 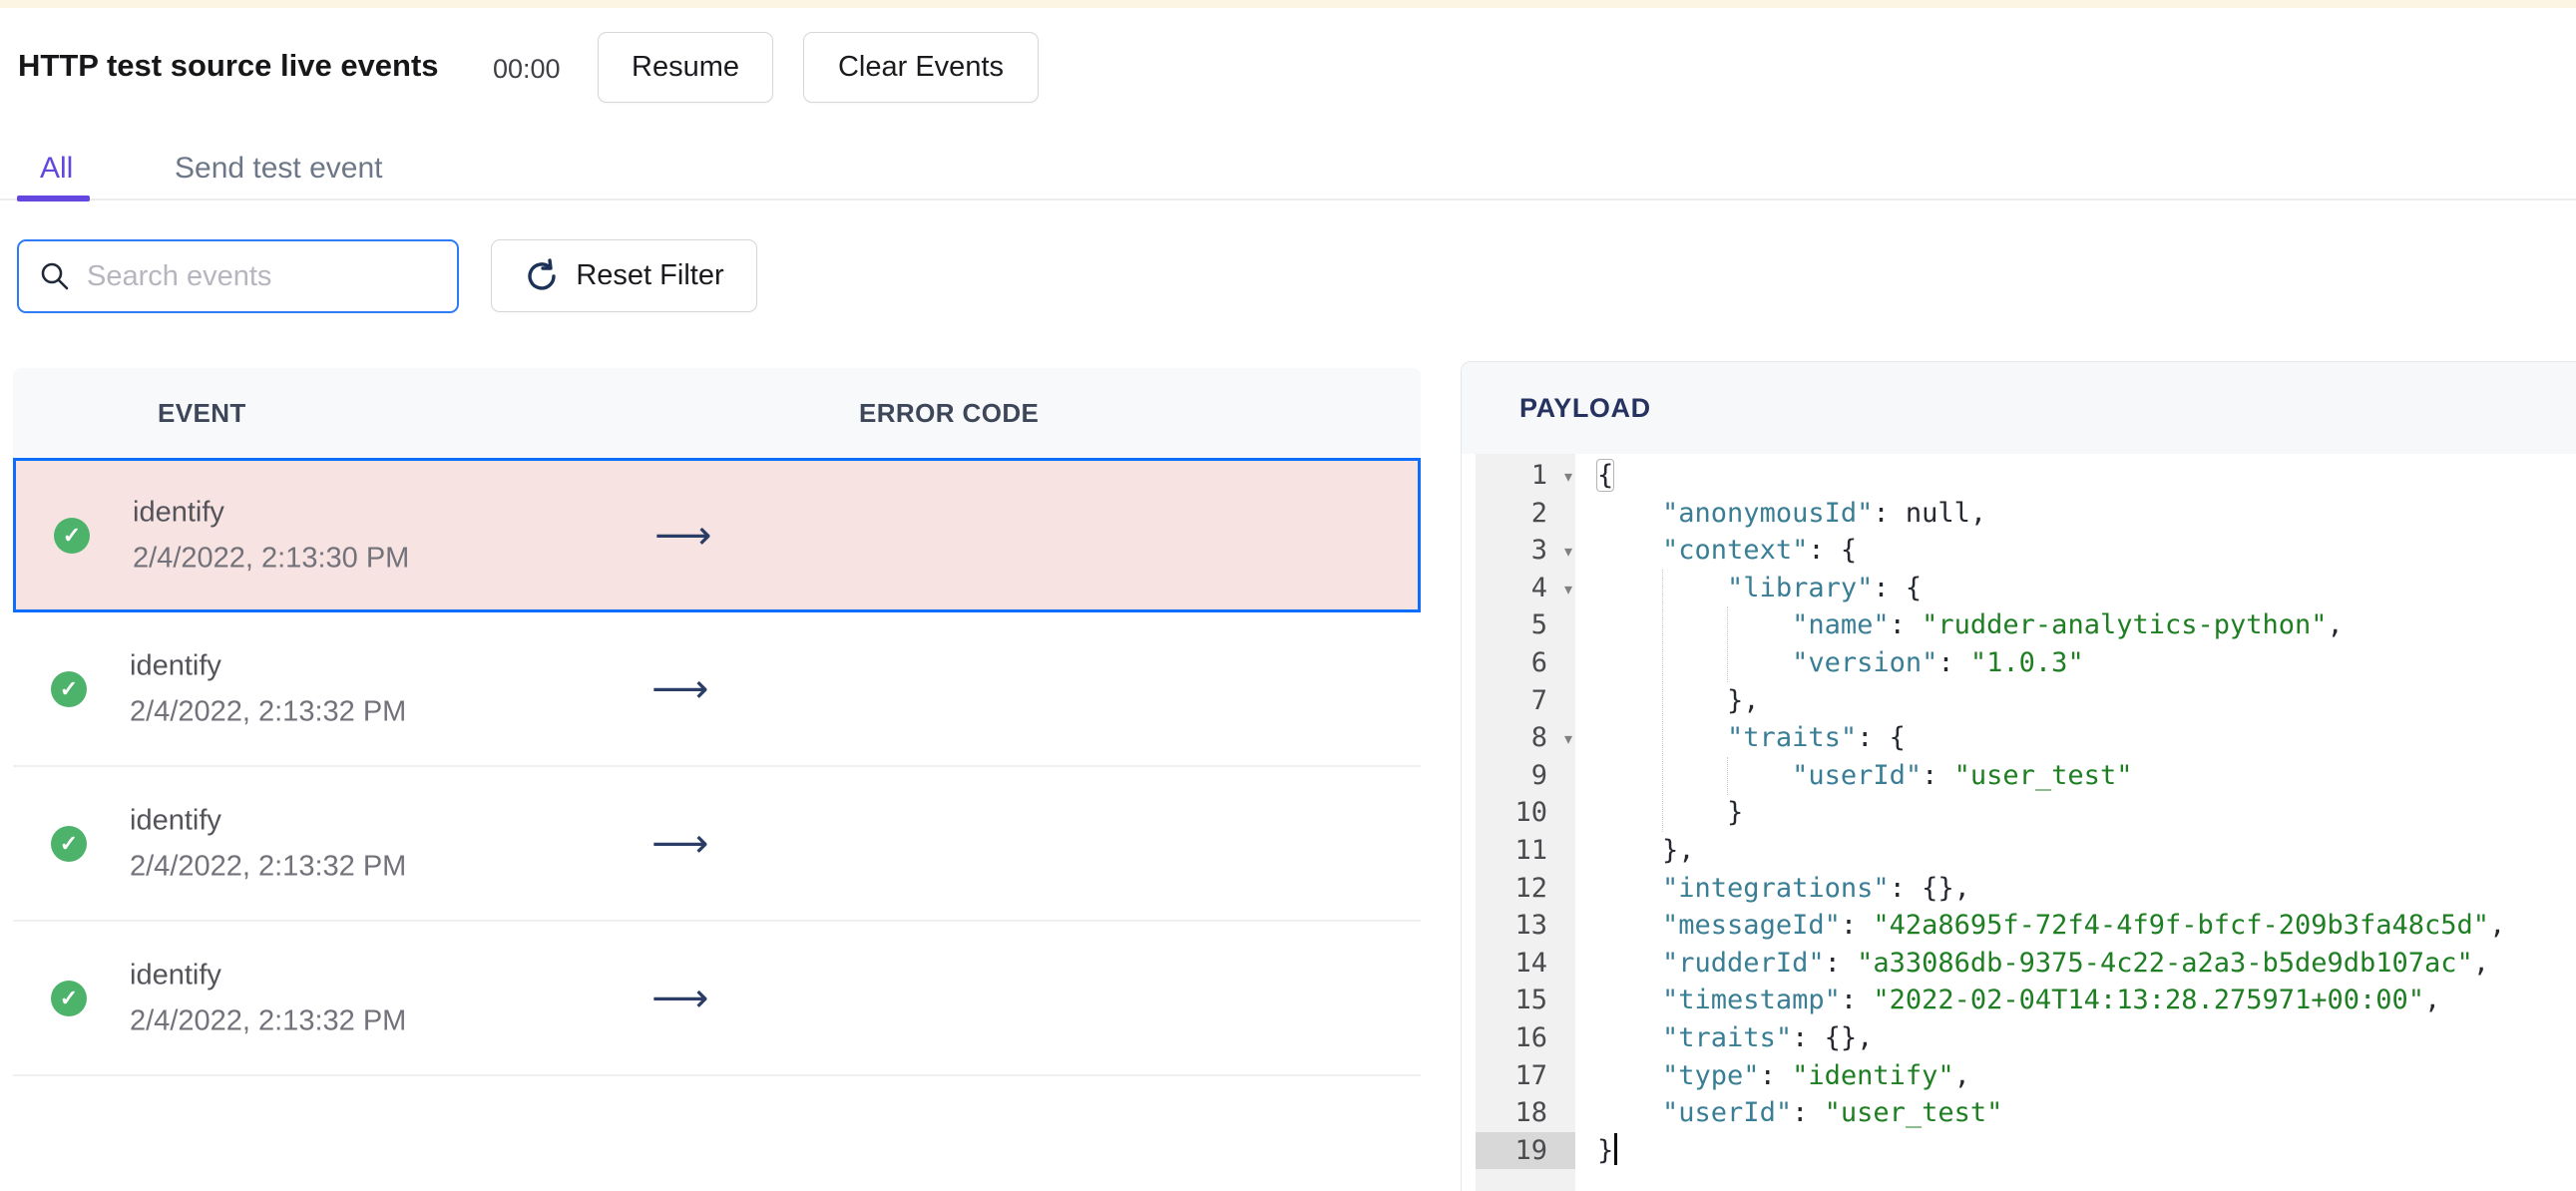 What do you see at coordinates (921, 68) in the screenshot?
I see `clear-events-button: Clear Events` at bounding box center [921, 68].